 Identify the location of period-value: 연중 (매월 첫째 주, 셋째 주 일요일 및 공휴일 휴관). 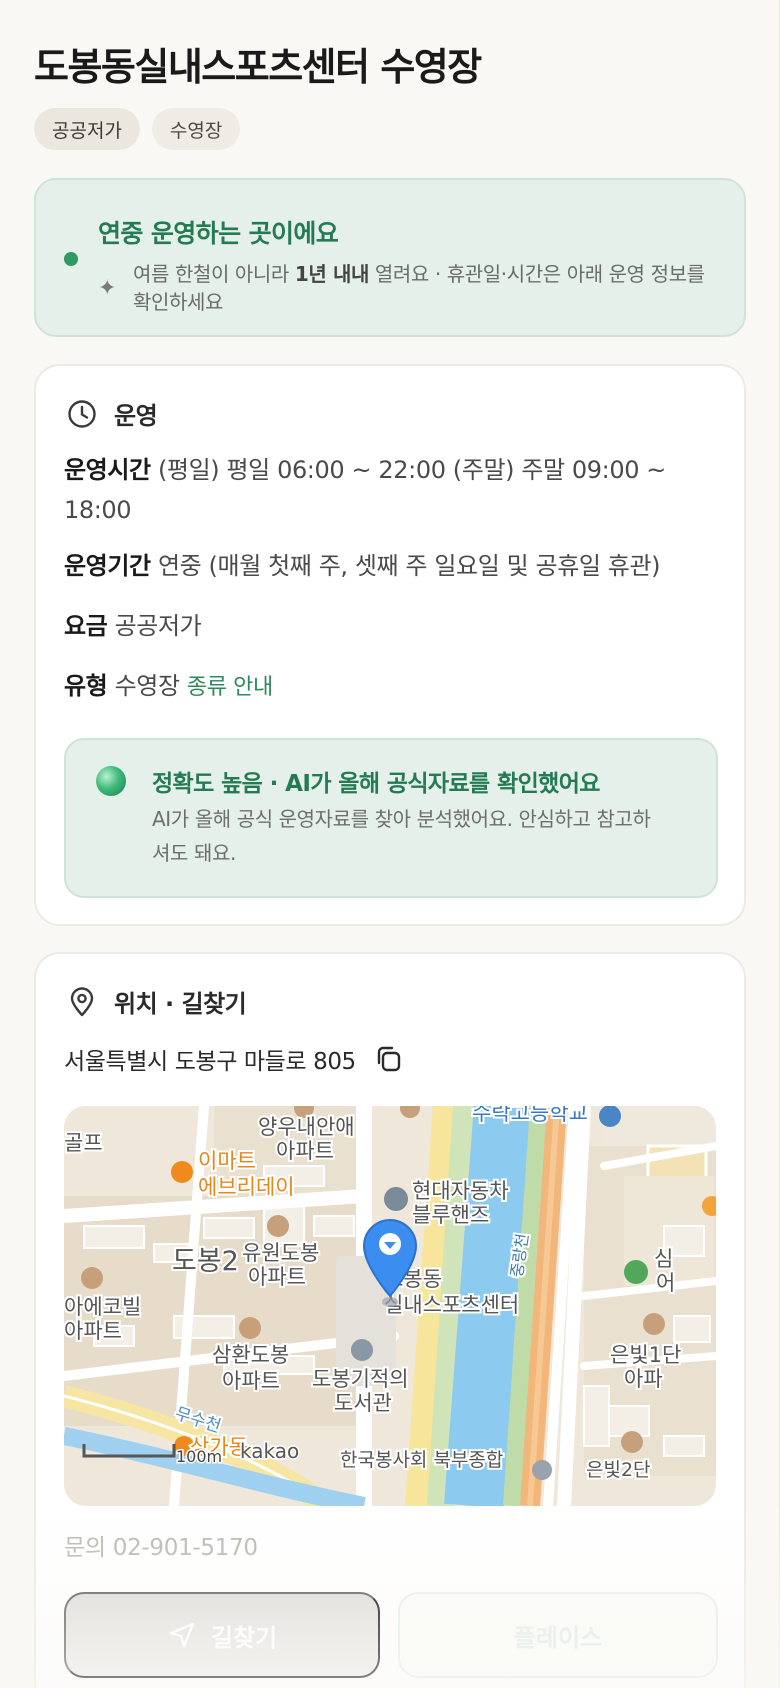
(409, 566).